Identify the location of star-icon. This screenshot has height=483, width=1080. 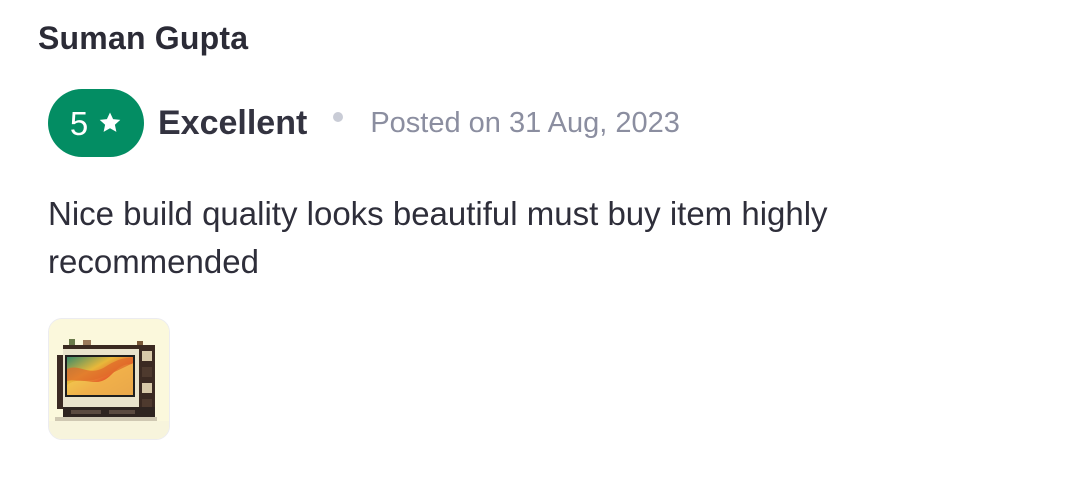
(110, 122).